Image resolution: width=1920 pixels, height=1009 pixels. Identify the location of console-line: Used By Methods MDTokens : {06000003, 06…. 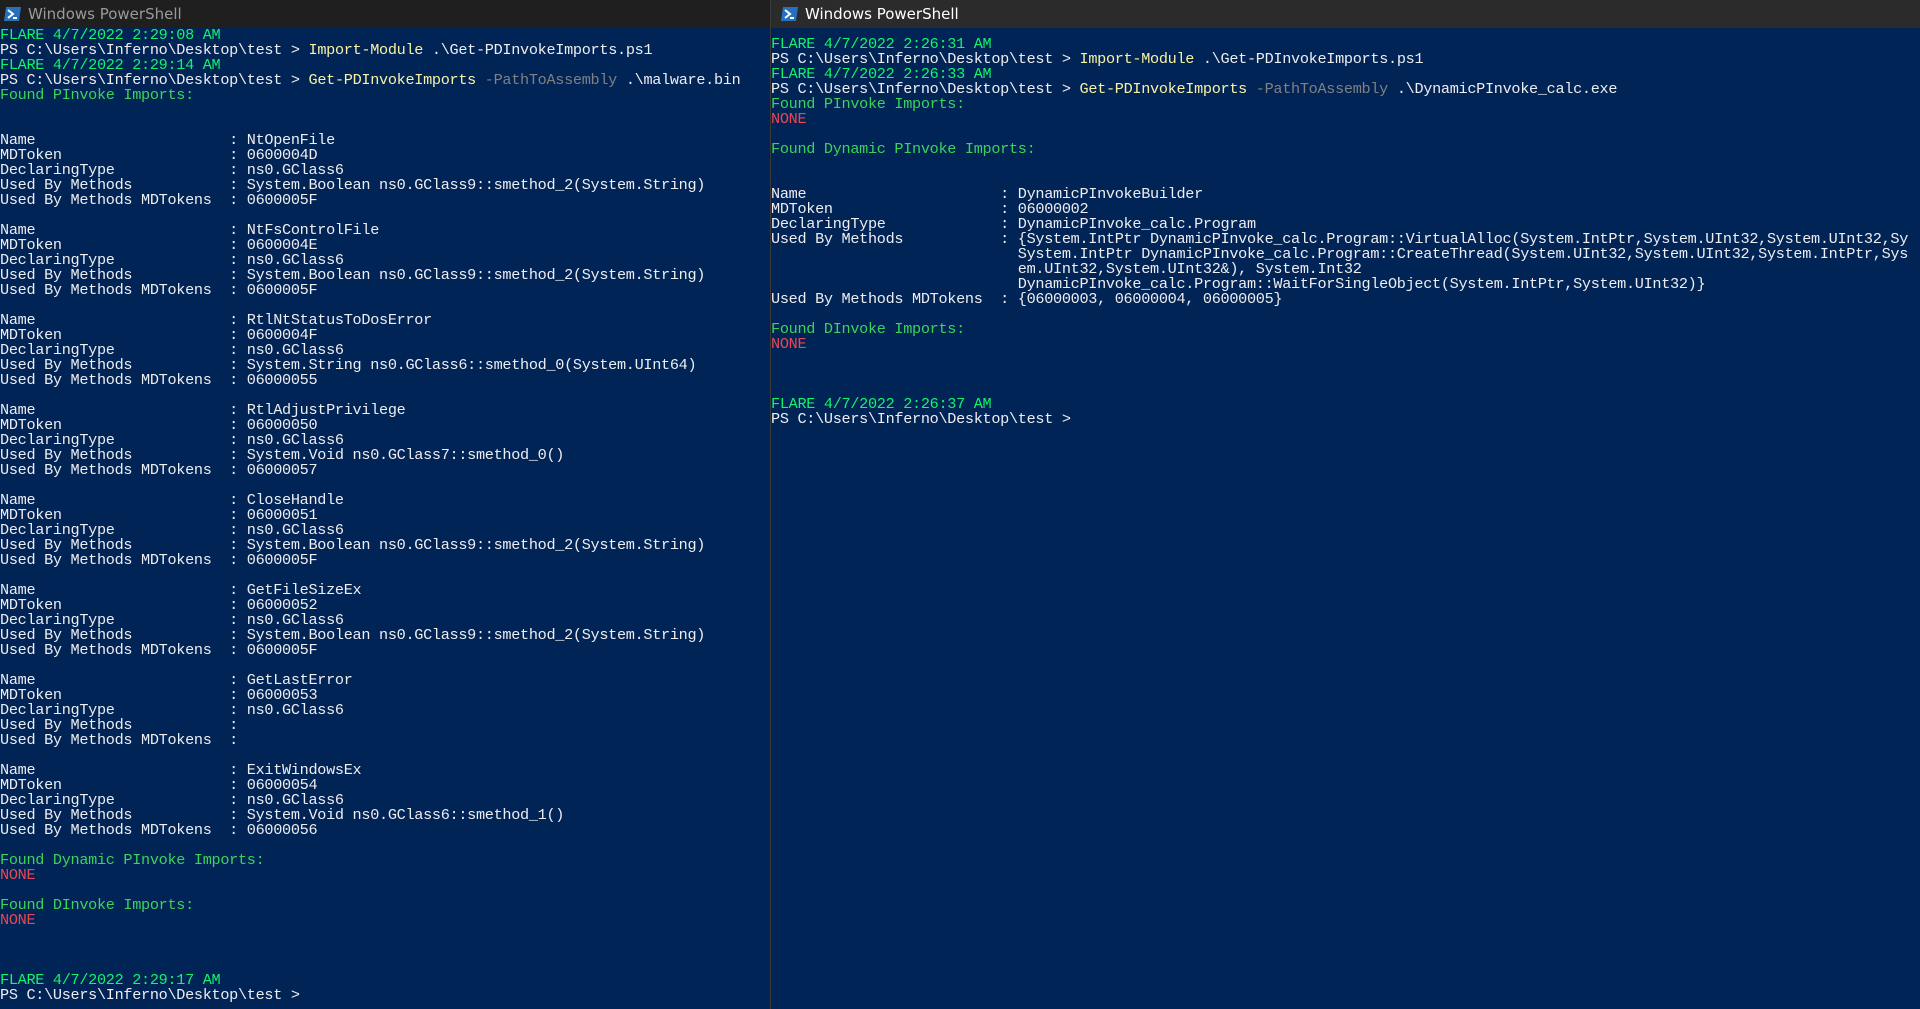
(1345, 299).